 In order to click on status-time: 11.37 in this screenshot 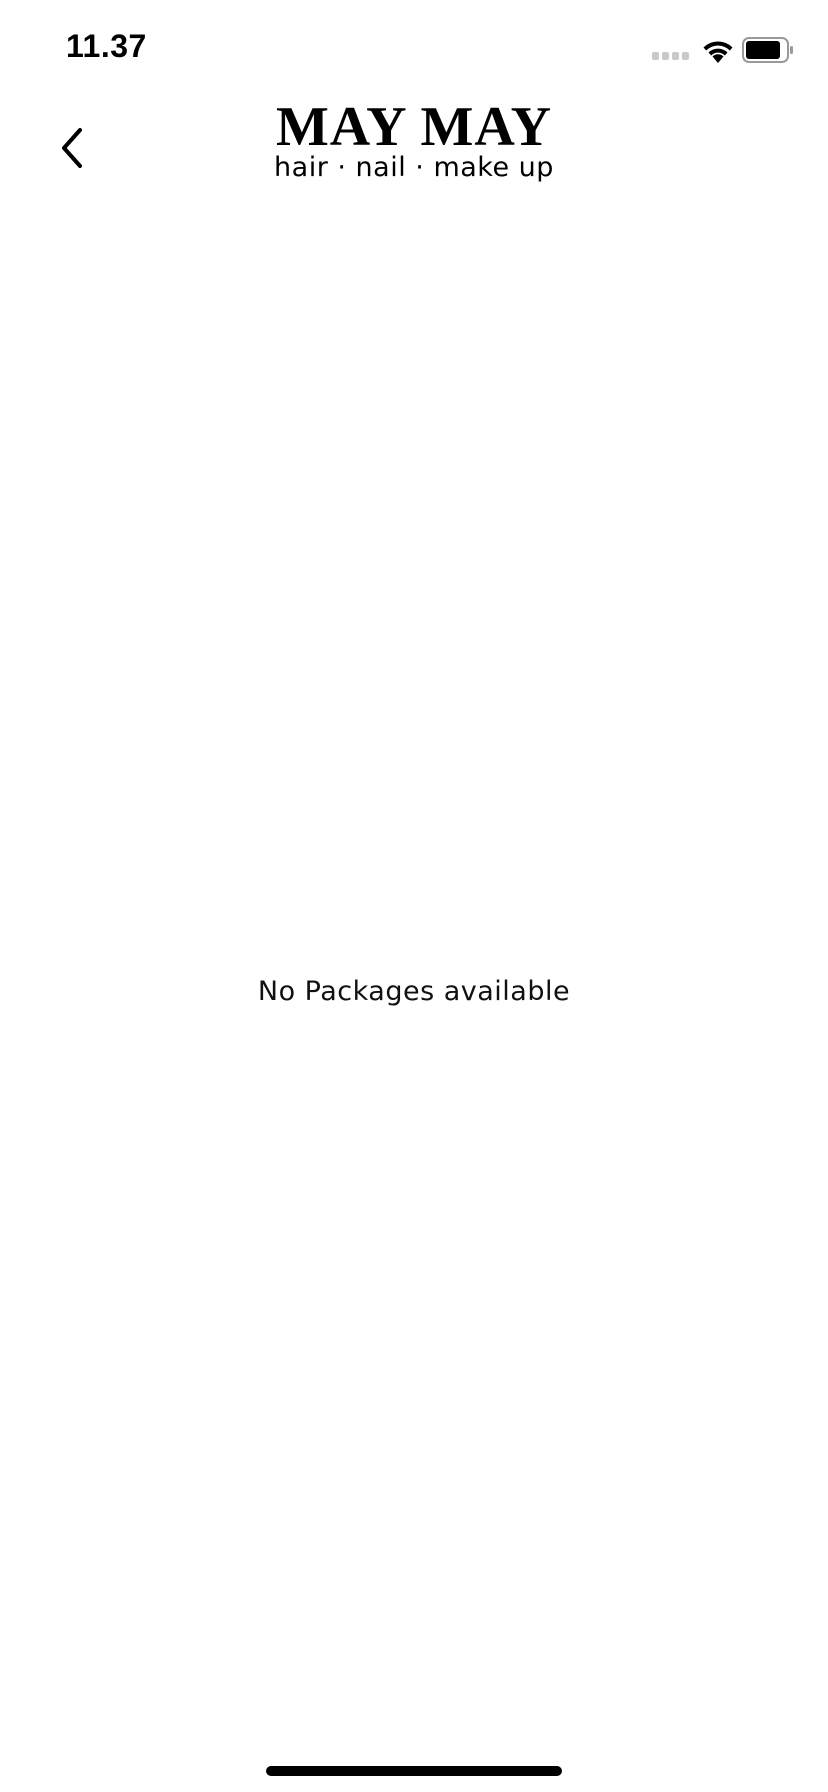, I will do `click(106, 46)`.